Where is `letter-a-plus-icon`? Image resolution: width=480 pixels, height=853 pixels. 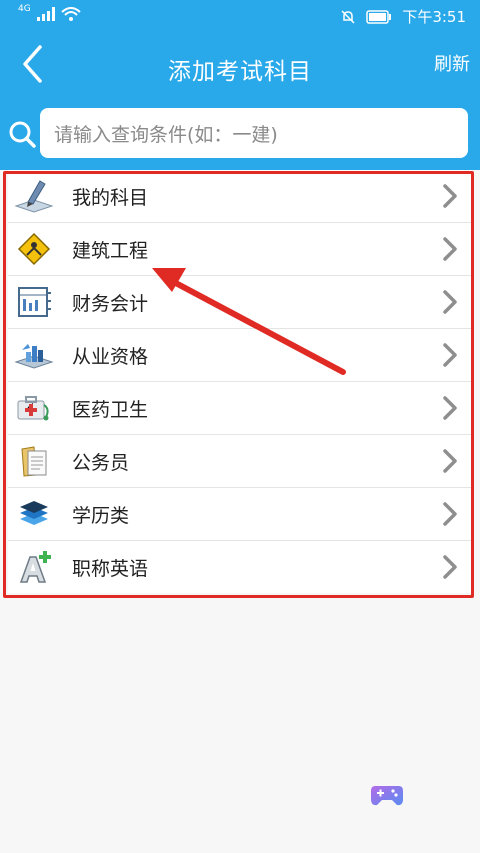
letter-a-plus-icon is located at coordinates (34, 567).